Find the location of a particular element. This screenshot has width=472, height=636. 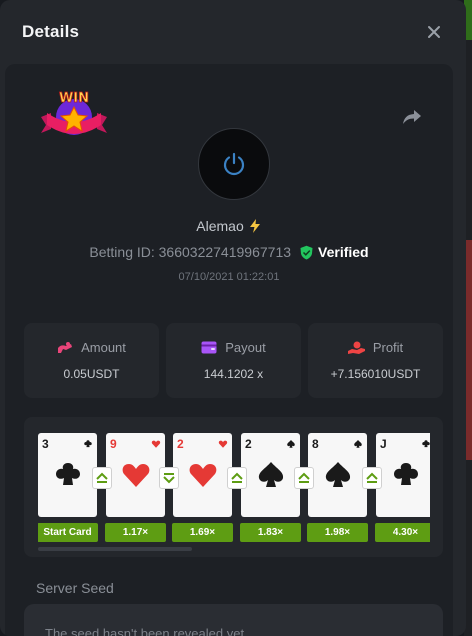

lightning-icon is located at coordinates (254, 226).